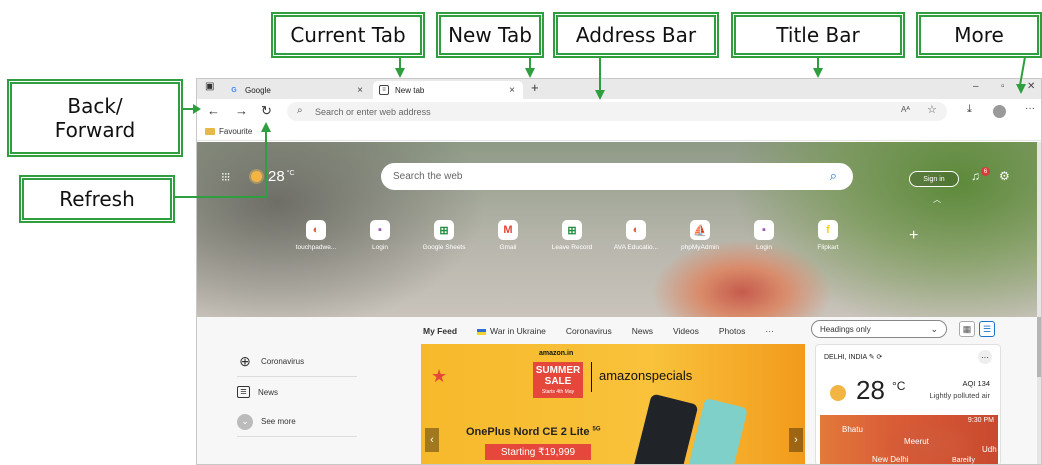 This screenshot has height=465, width=1042. What do you see at coordinates (1031, 86) in the screenshot?
I see `close-window-button: ✕` at bounding box center [1031, 86].